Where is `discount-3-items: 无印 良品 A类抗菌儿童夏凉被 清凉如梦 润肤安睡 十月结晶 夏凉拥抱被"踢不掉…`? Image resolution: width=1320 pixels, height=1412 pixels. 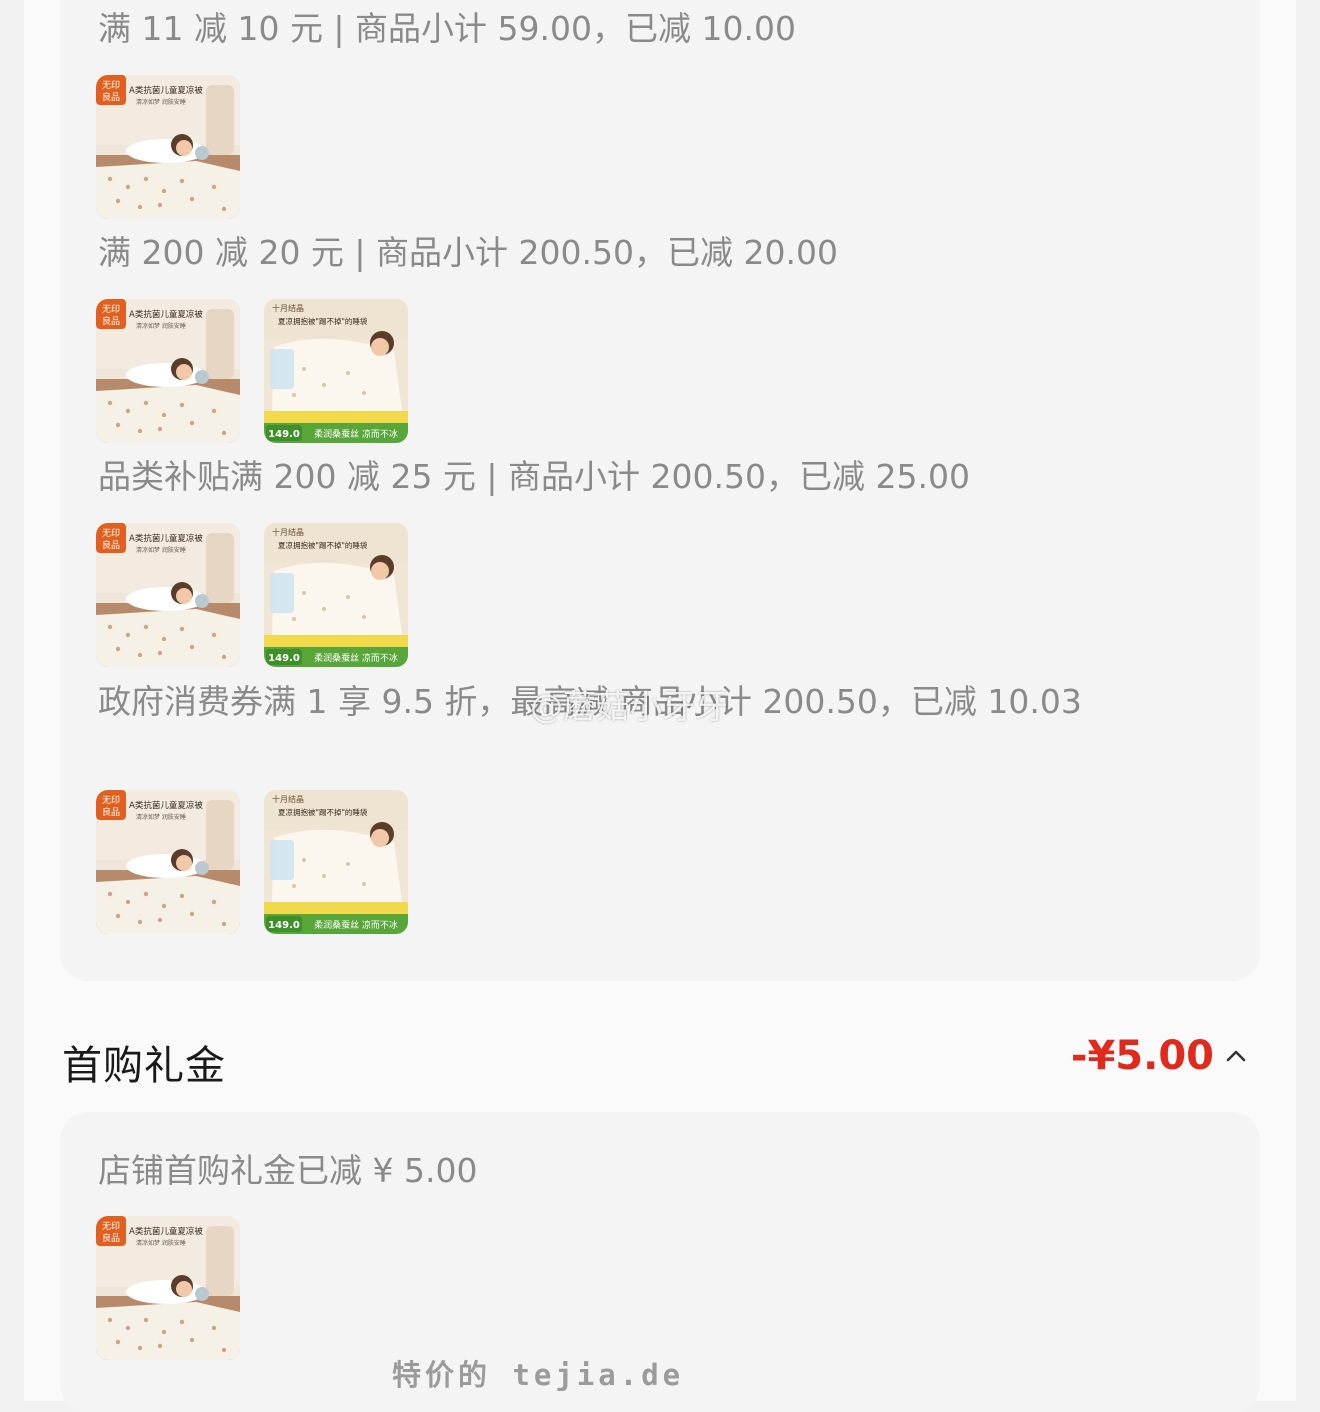
discount-3-items: 无印 良品 A类抗菌儿童夏凉被 清凉如梦 润肤安睡 十月结晶 夏凉拥抱被"踢不掉… is located at coordinates (252, 595).